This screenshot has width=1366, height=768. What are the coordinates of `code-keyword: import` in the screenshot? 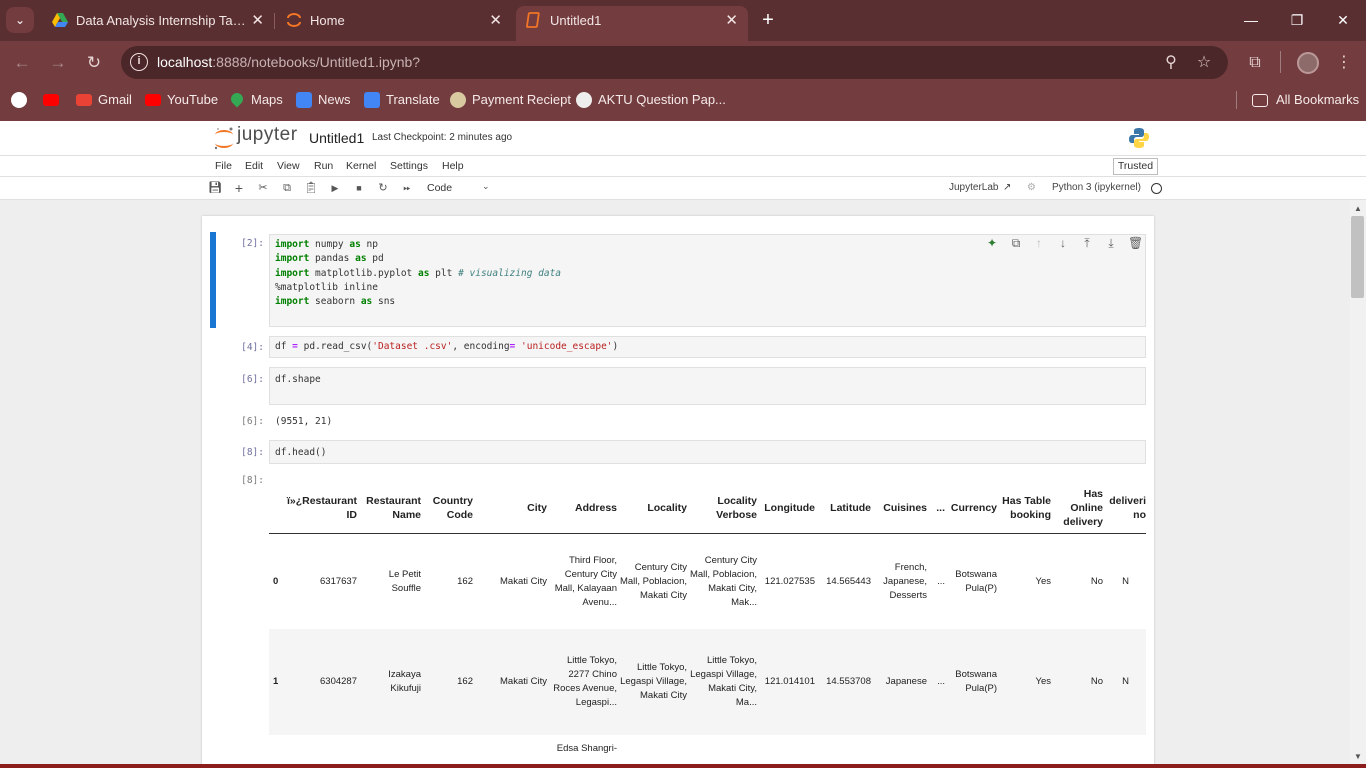 It's located at (292, 301).